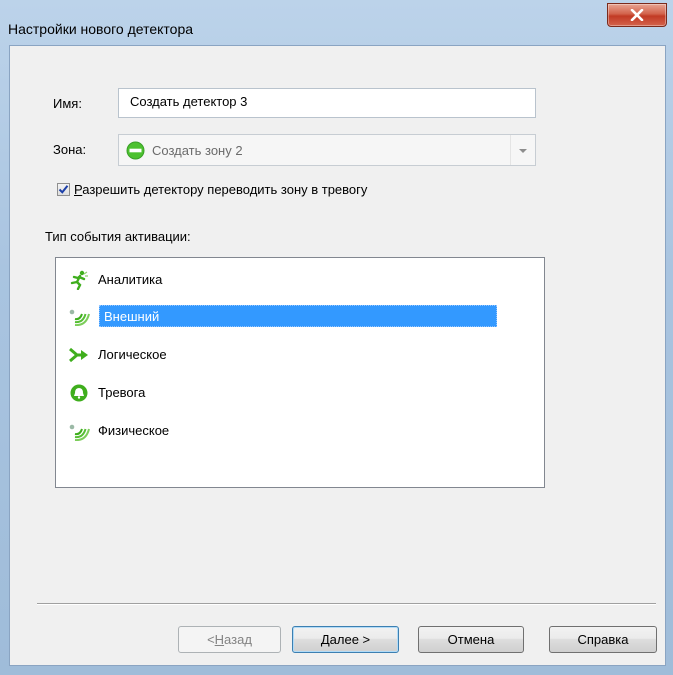 This screenshot has height=675, width=673. Describe the element at coordinates (78, 189) in the screenshot. I see `allow-alarm-accel: Р` at that location.